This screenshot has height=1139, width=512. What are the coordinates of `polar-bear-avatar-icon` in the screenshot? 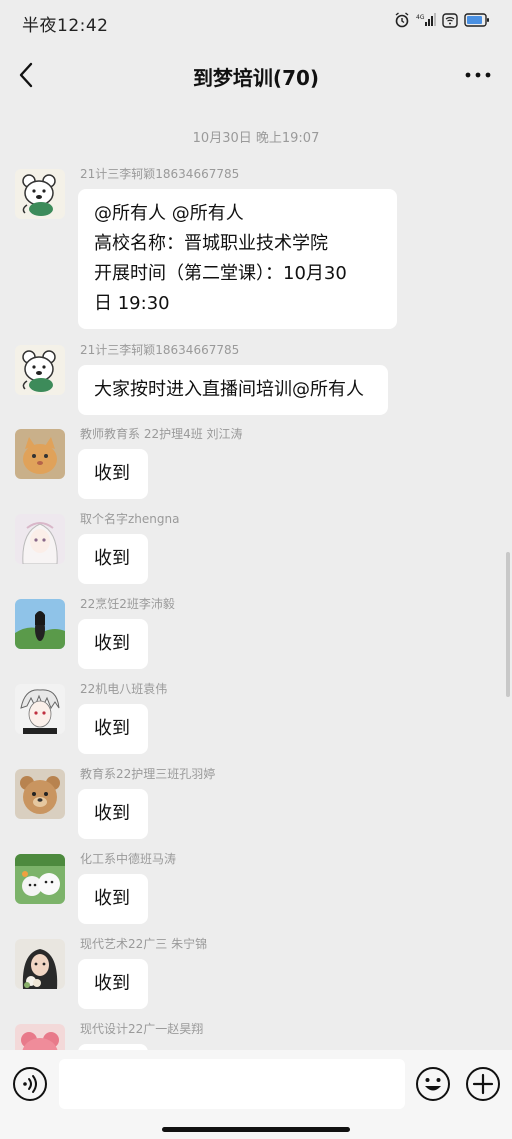 It's located at (40, 879).